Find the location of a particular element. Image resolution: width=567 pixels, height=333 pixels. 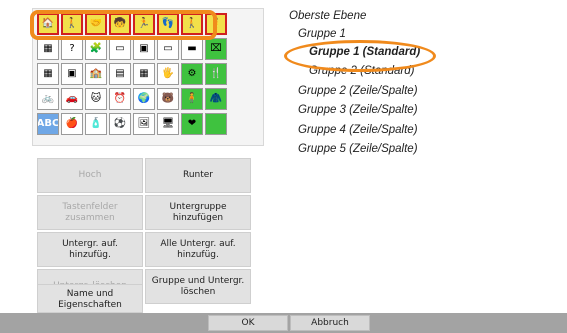

symbol-cell-r1c2: 🧩 is located at coordinates (96, 49).